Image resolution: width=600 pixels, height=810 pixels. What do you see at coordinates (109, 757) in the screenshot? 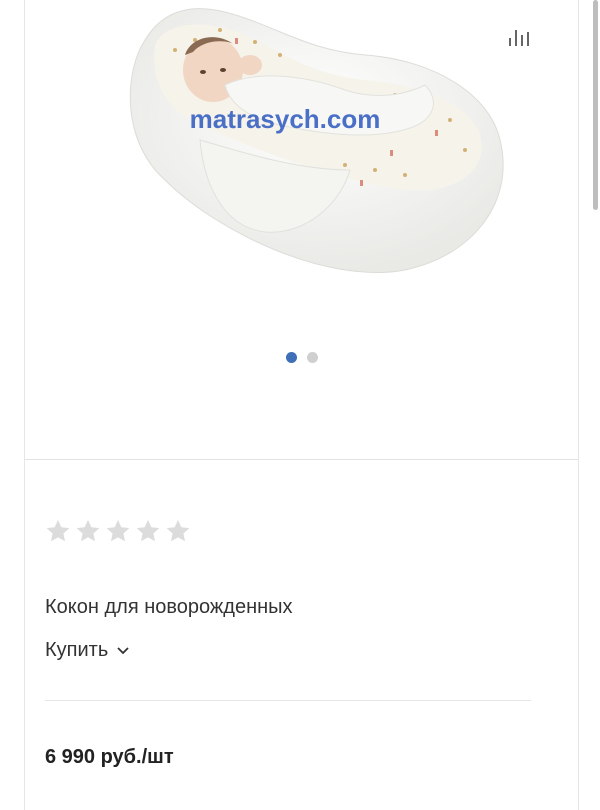
I see `product-price: 6 990 руб./шт` at bounding box center [109, 757].